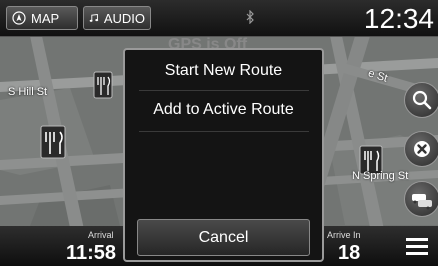  I want to click on map-button: MAP, so click(42, 18).